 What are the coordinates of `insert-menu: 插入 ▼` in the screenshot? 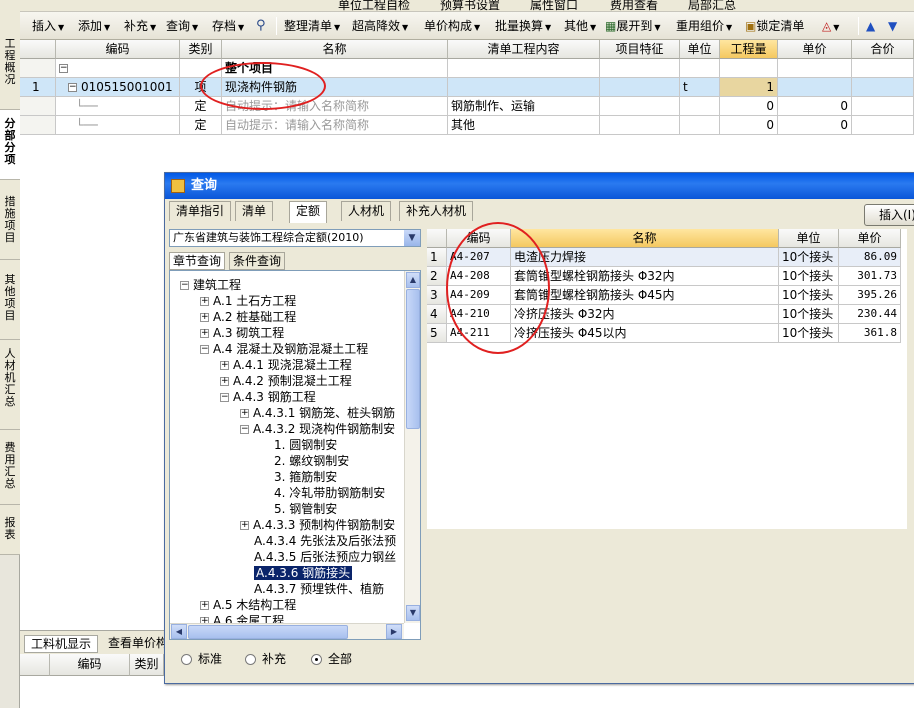 It's located at (48, 26).